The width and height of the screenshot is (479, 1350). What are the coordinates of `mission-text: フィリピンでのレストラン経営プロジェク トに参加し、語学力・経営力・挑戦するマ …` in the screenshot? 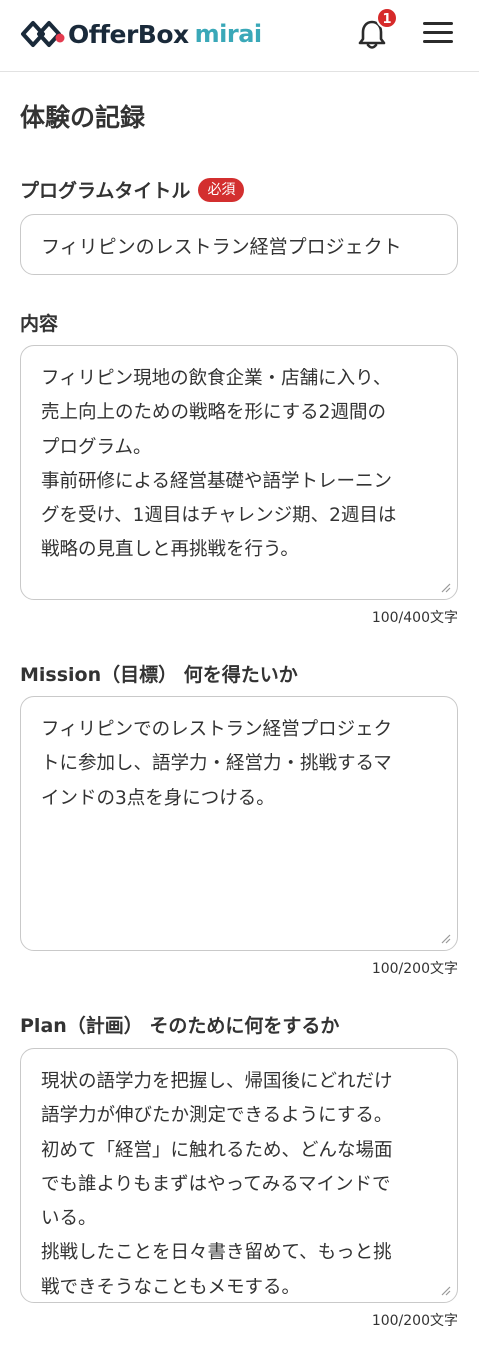 It's located at (242, 764).